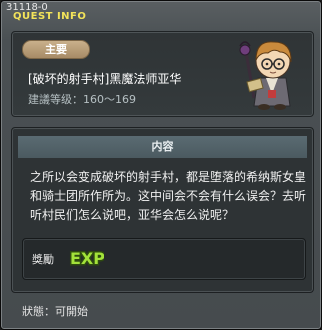  Describe the element at coordinates (162, 12) in the screenshot. I see `title-bar: 31118-0 QUEST INFO` at that location.